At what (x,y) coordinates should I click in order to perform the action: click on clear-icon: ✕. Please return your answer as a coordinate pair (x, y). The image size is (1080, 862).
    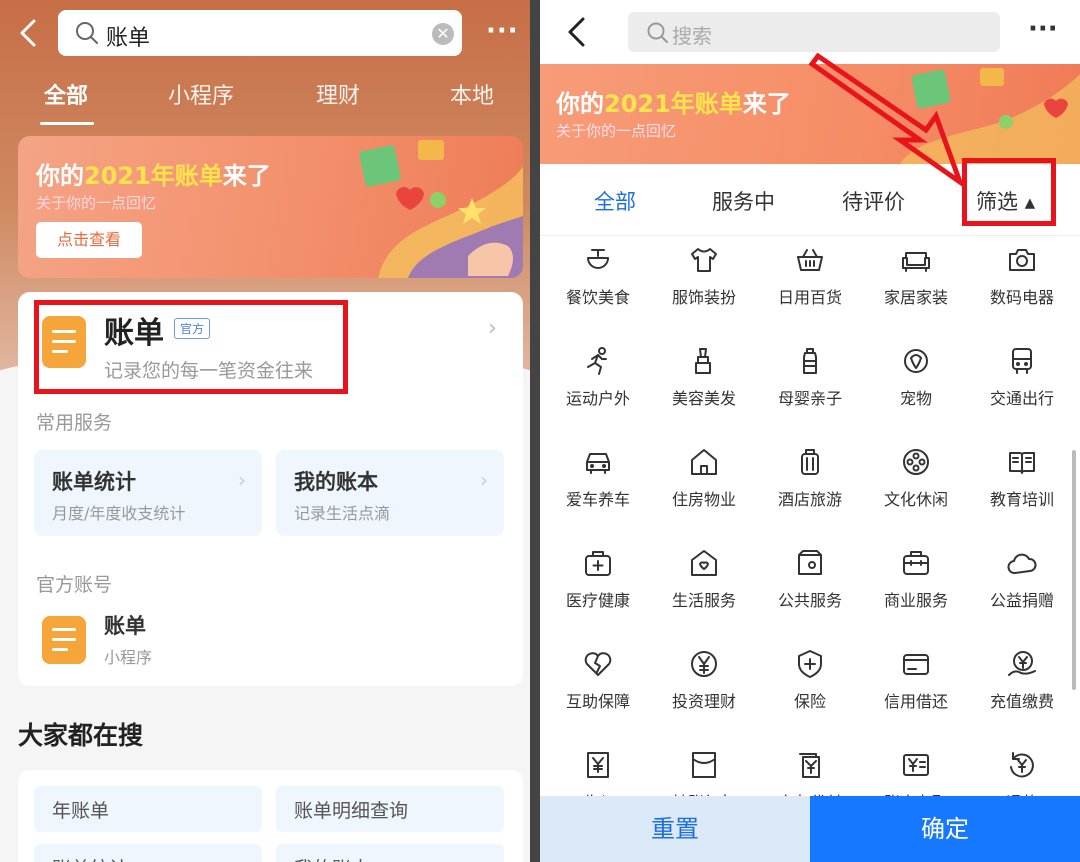
    Looking at the image, I should click on (443, 34).